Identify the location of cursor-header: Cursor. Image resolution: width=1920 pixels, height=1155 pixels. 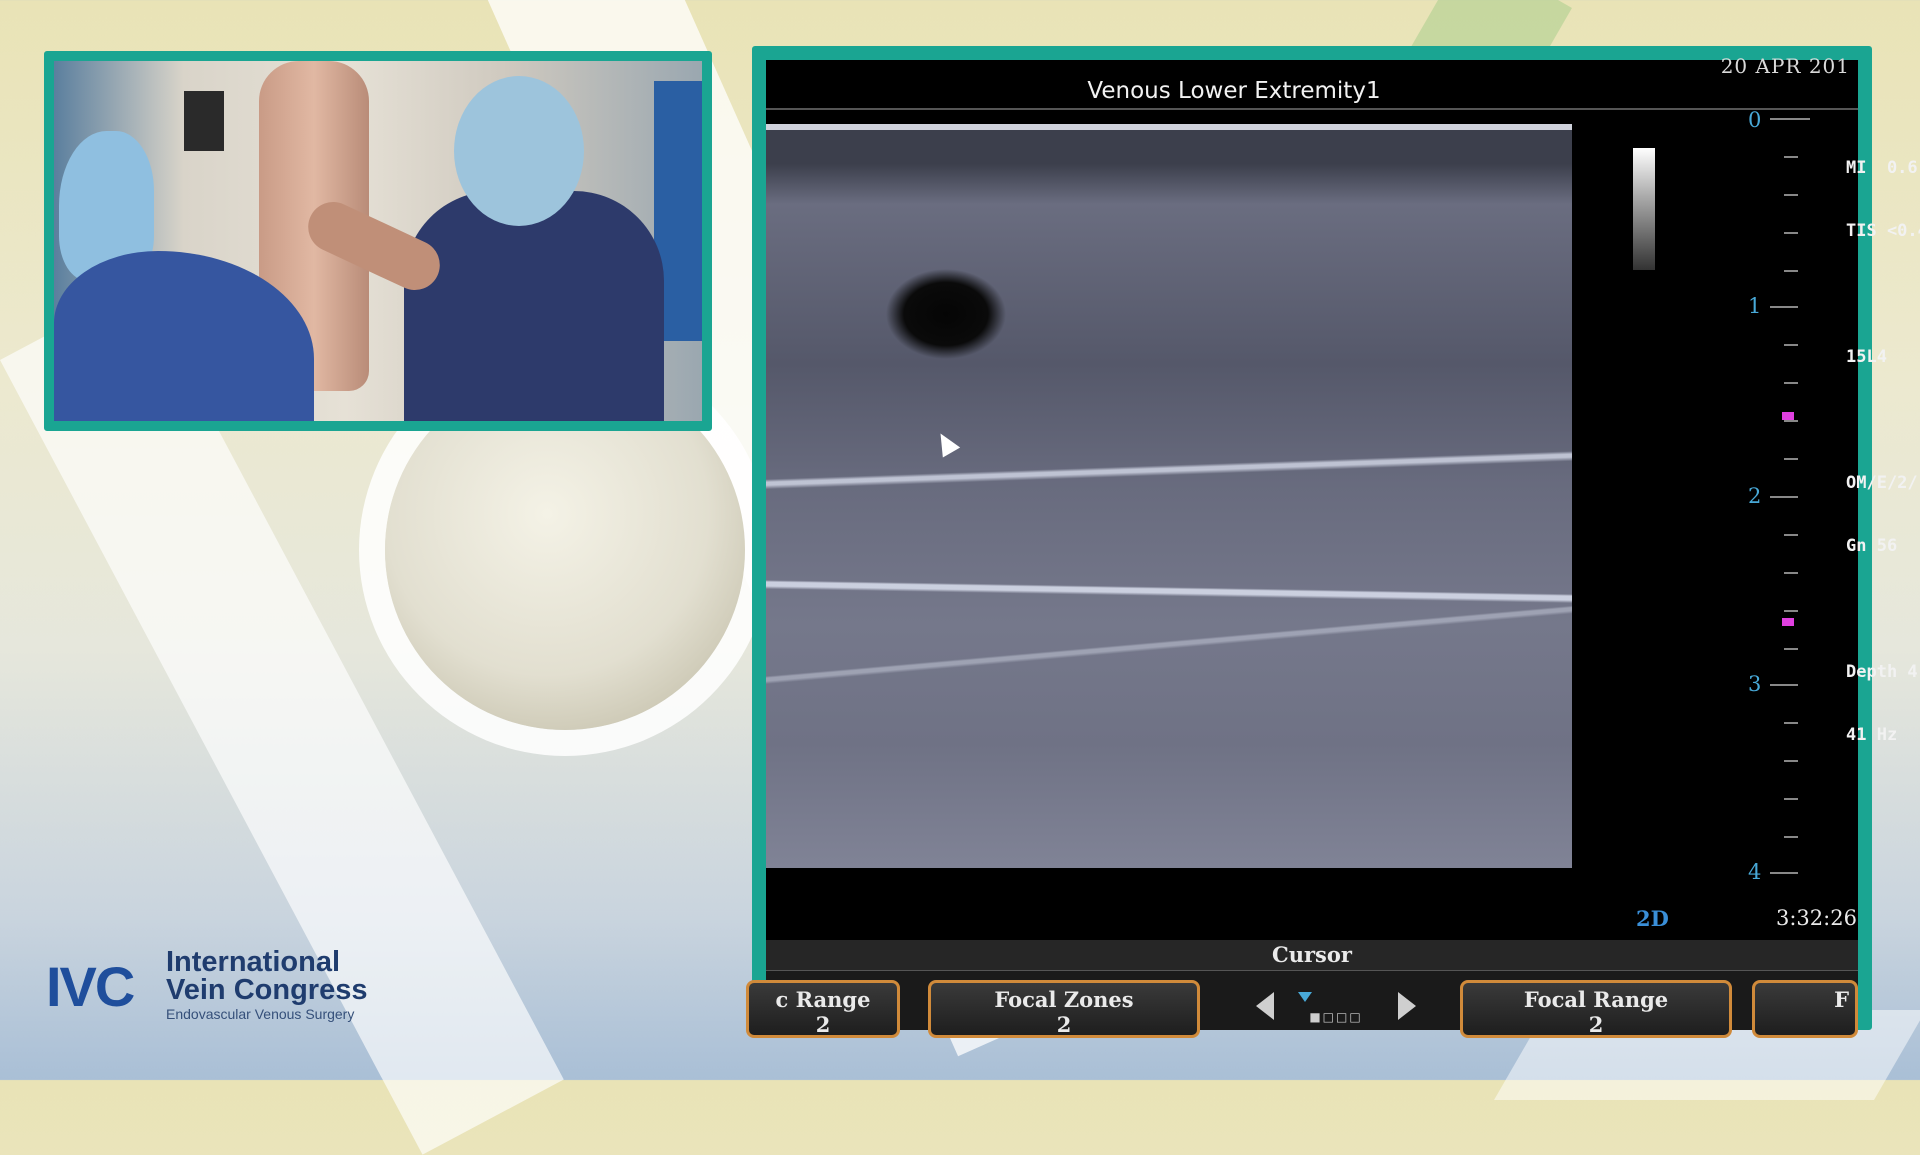
(1312, 955).